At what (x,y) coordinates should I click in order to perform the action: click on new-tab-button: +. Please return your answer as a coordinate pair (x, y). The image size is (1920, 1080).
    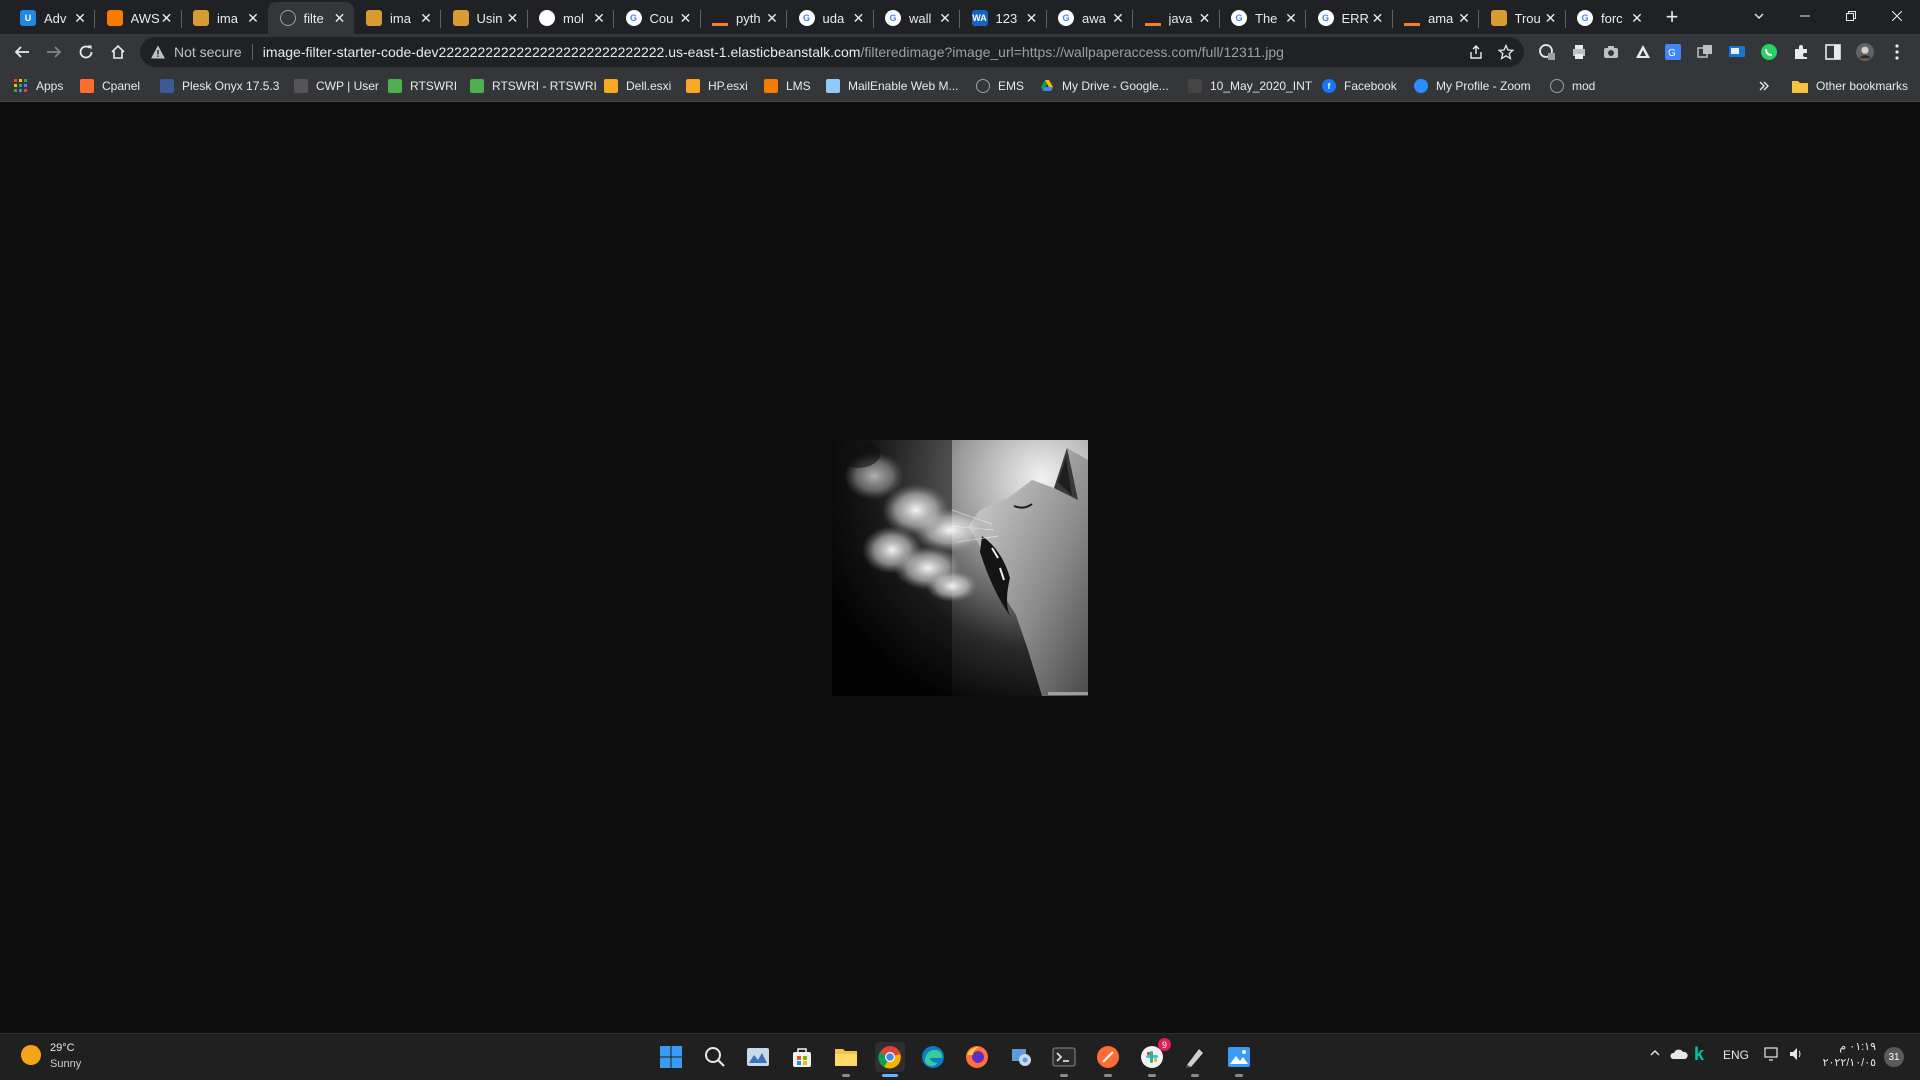
    Looking at the image, I should click on (1672, 18).